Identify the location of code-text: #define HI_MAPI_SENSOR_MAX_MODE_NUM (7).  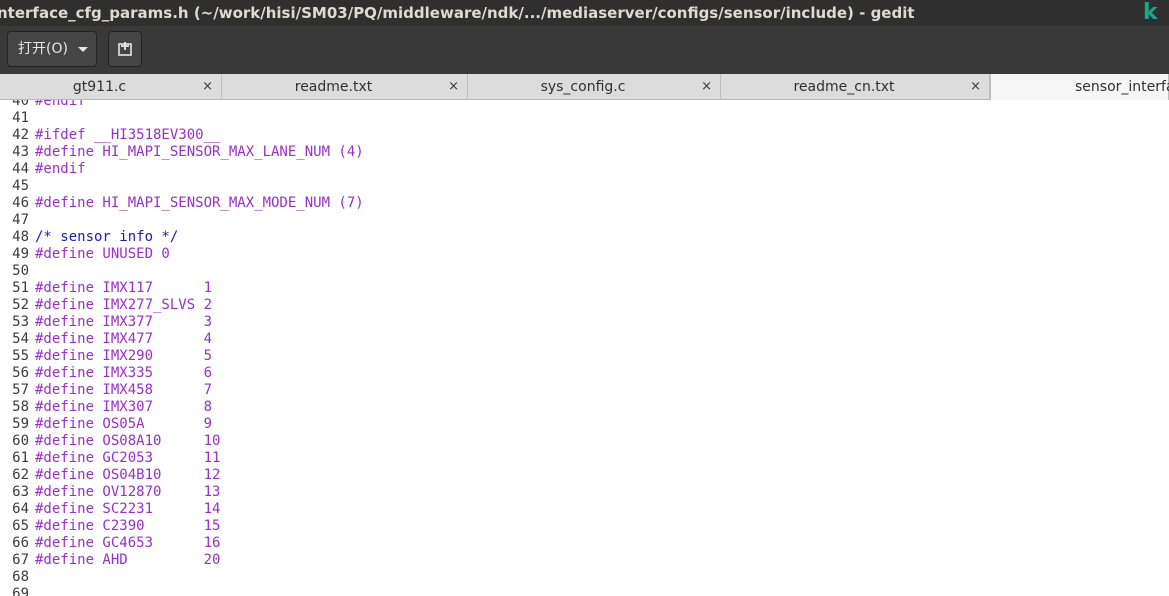
(199, 203).